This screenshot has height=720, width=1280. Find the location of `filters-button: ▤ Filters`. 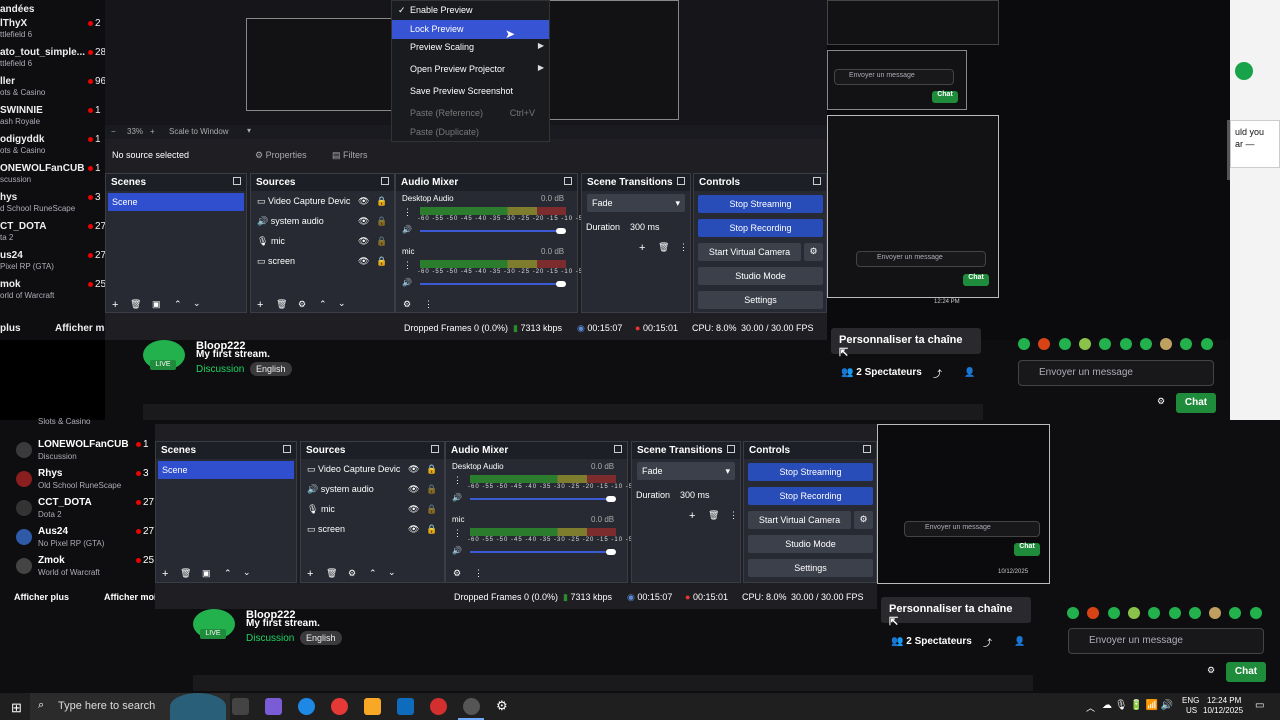

filters-button: ▤ Filters is located at coordinates (350, 155).